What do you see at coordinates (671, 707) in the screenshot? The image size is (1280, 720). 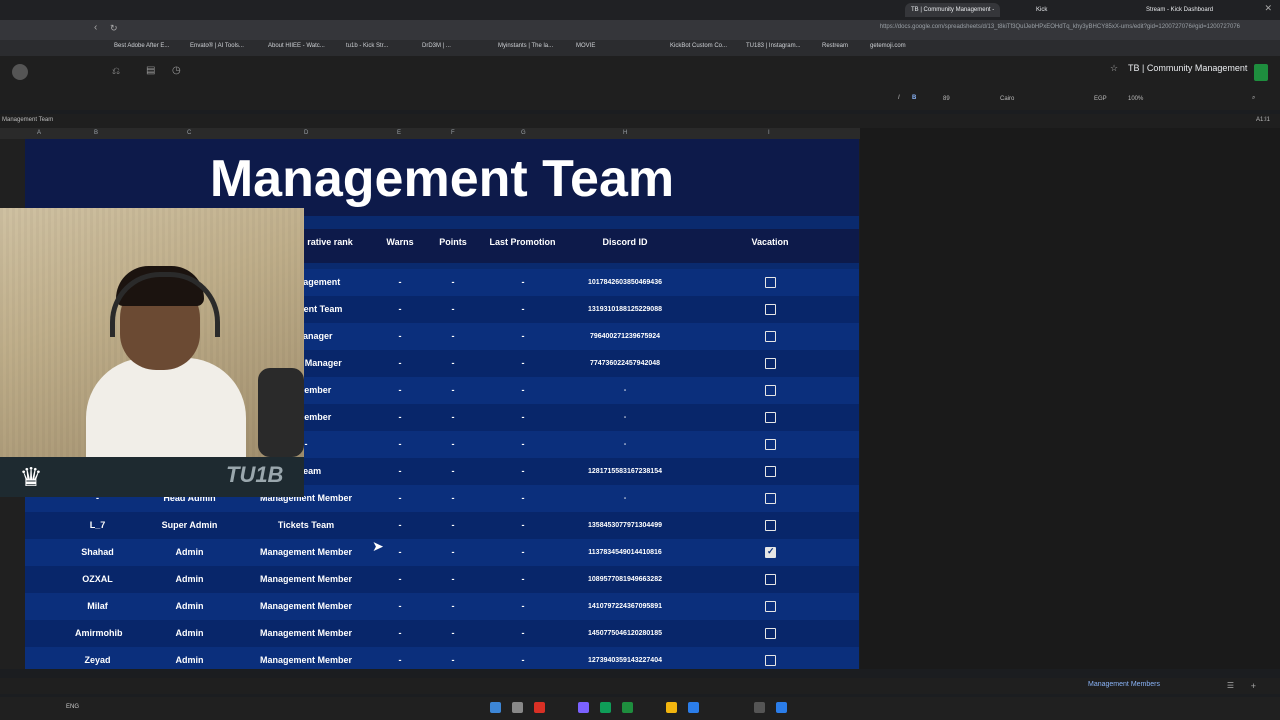 I see `folder-icon` at bounding box center [671, 707].